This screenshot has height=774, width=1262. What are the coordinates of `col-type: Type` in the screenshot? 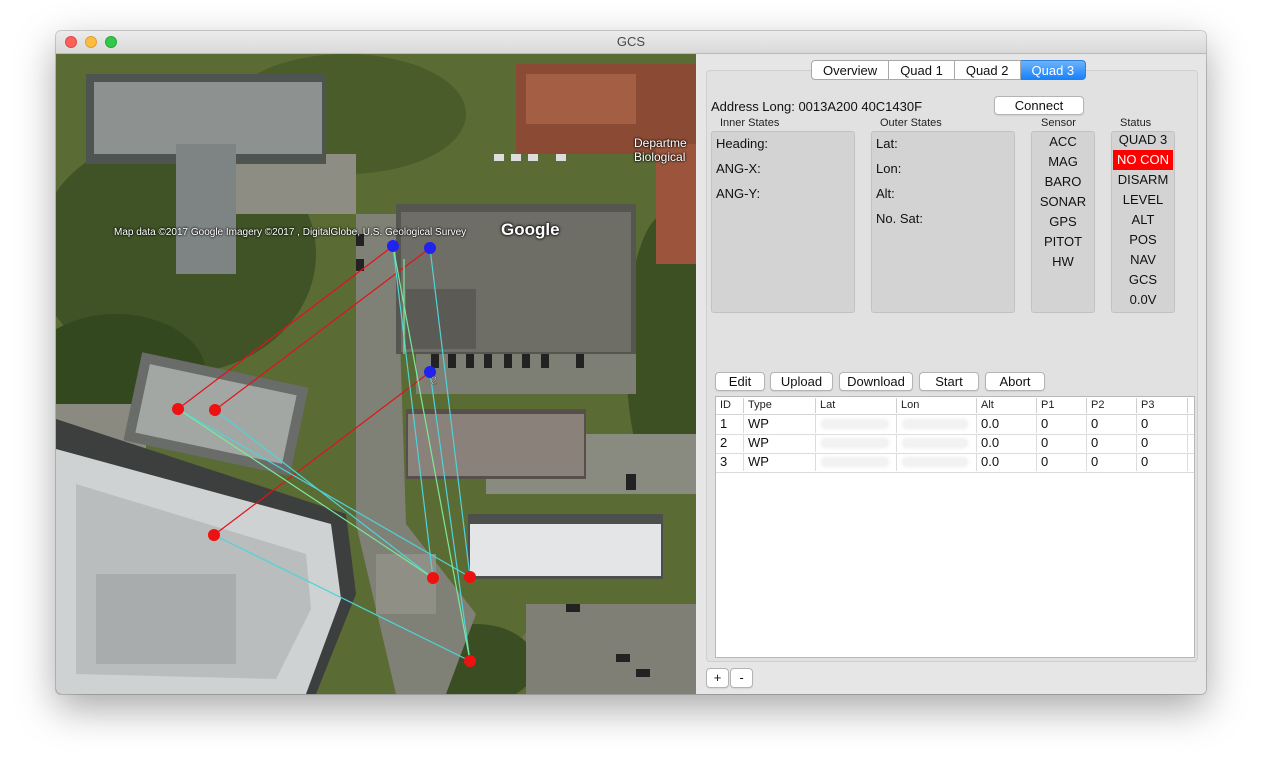 It's located at (780, 405).